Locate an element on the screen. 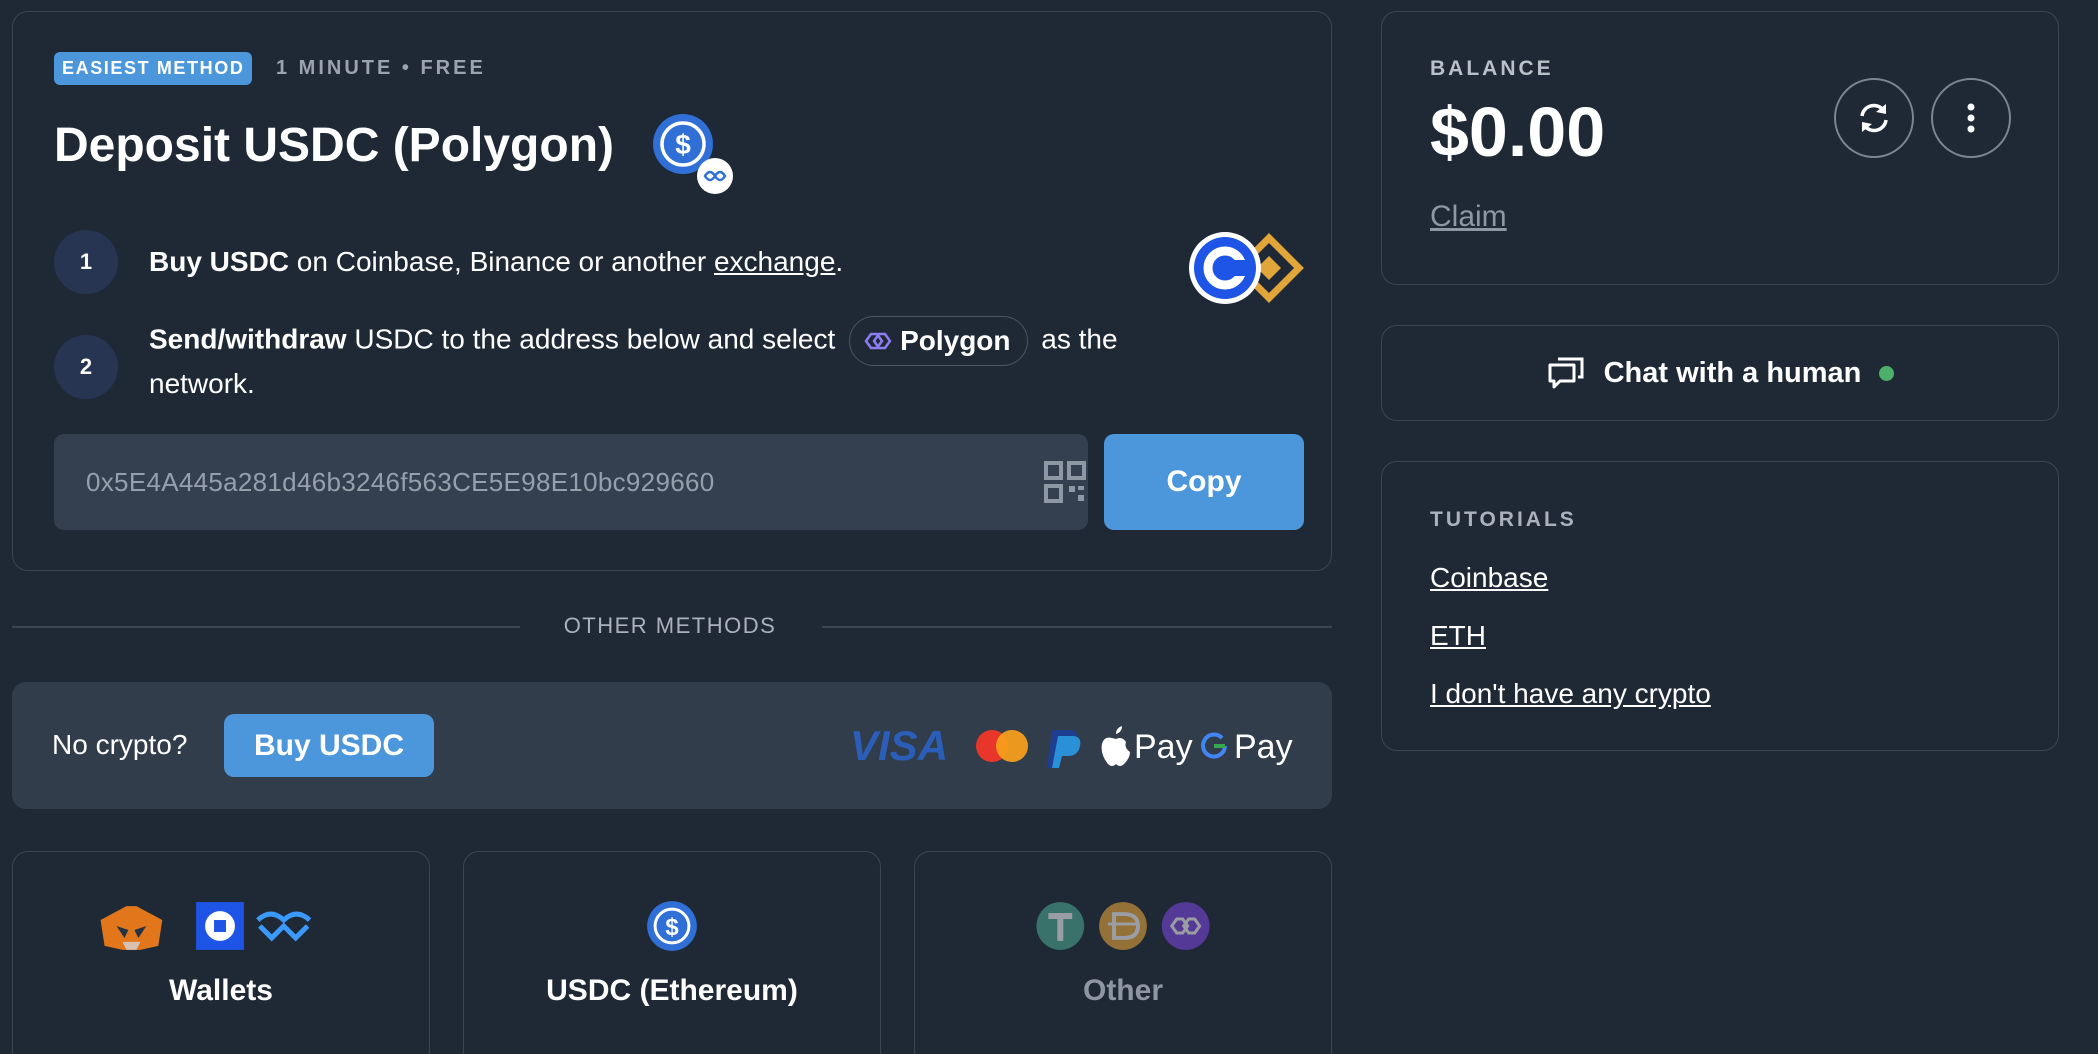  wallets-icons is located at coordinates (206, 926).